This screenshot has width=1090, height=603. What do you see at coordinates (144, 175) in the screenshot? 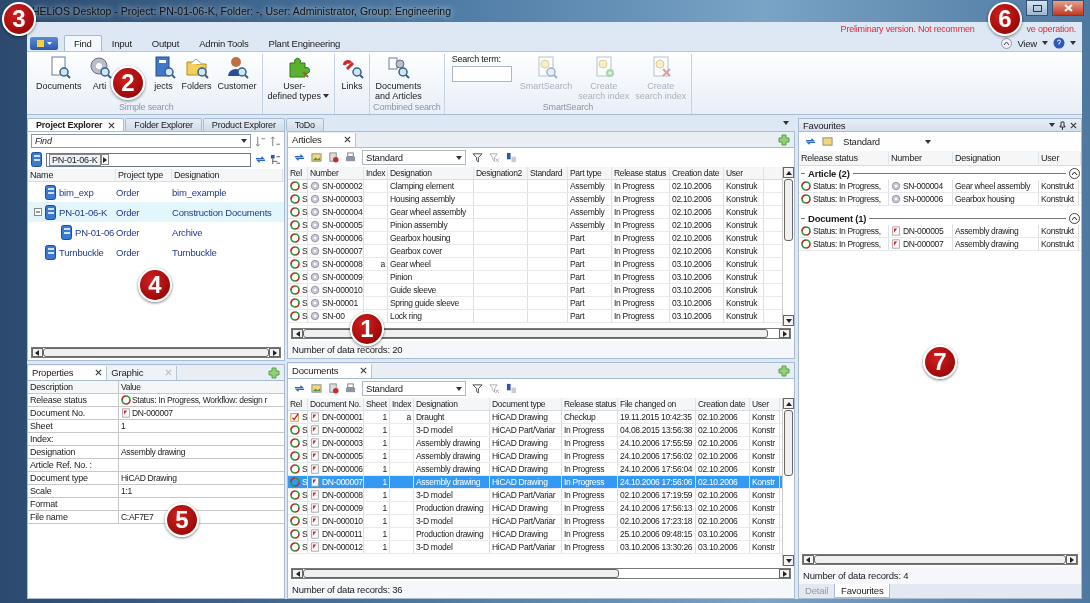
I see `column-header: Project type` at bounding box center [144, 175].